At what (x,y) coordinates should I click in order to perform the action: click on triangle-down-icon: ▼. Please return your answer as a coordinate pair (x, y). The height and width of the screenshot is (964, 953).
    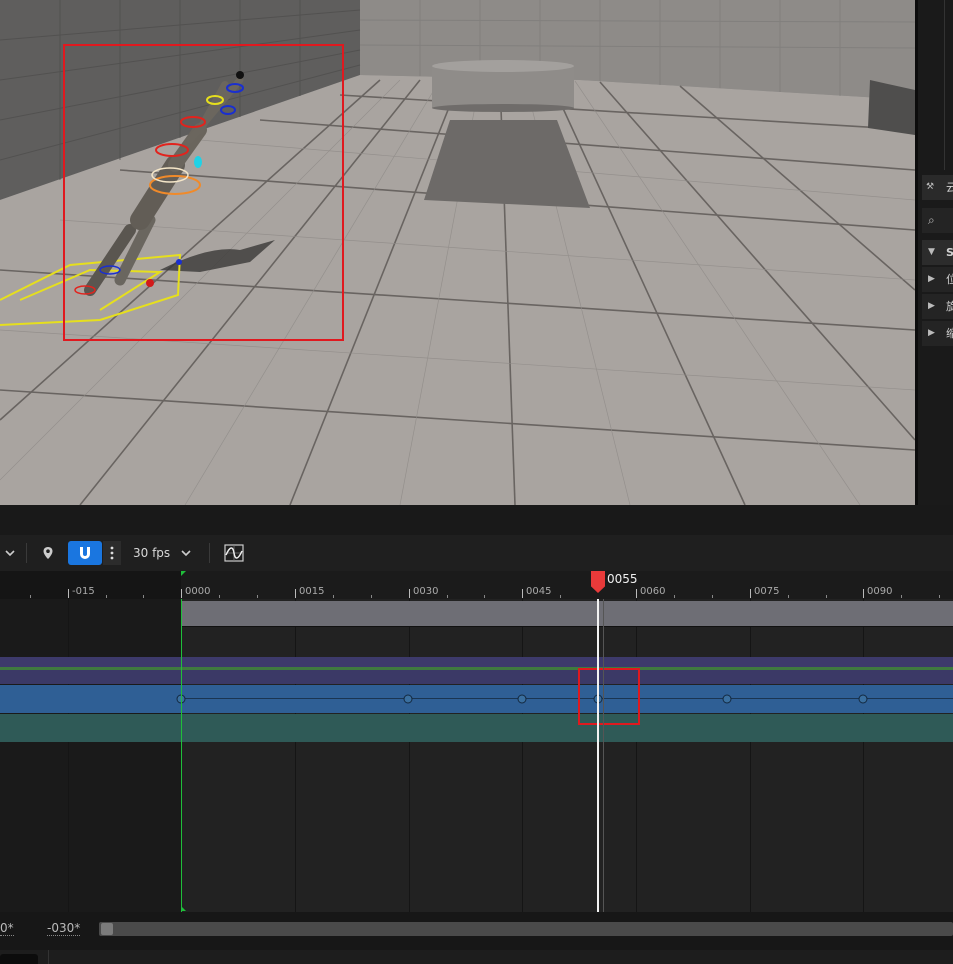
    Looking at the image, I should click on (931, 252).